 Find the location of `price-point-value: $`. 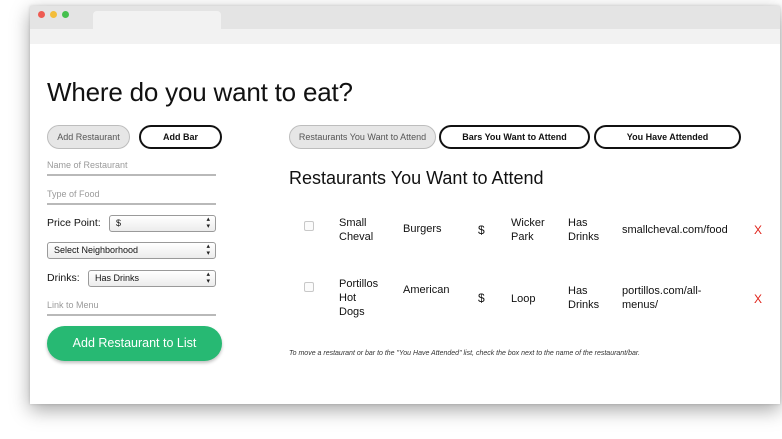

price-point-value: $ is located at coordinates (119, 223).